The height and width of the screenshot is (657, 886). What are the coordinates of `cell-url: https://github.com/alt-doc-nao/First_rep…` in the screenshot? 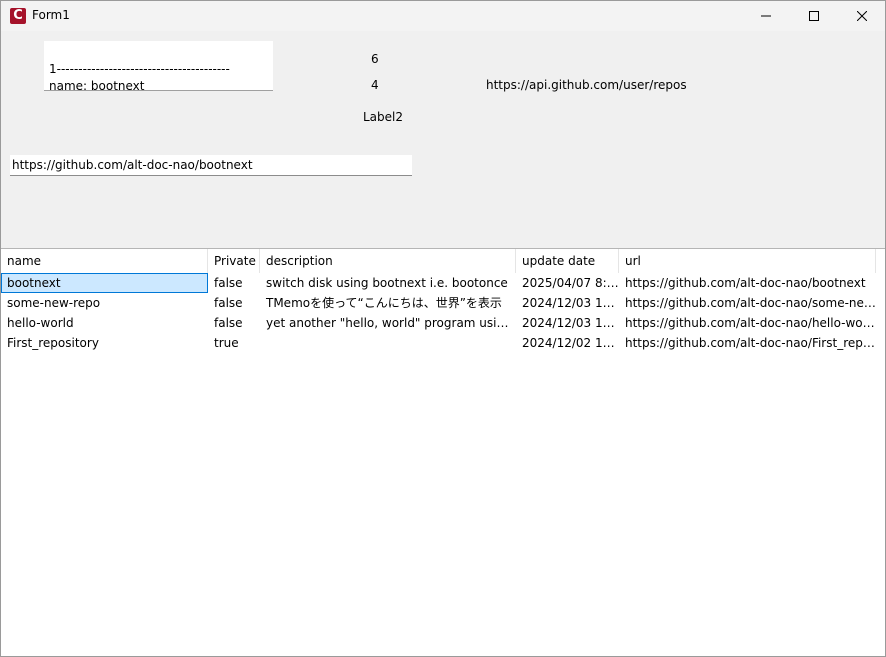 It's located at (750, 343).